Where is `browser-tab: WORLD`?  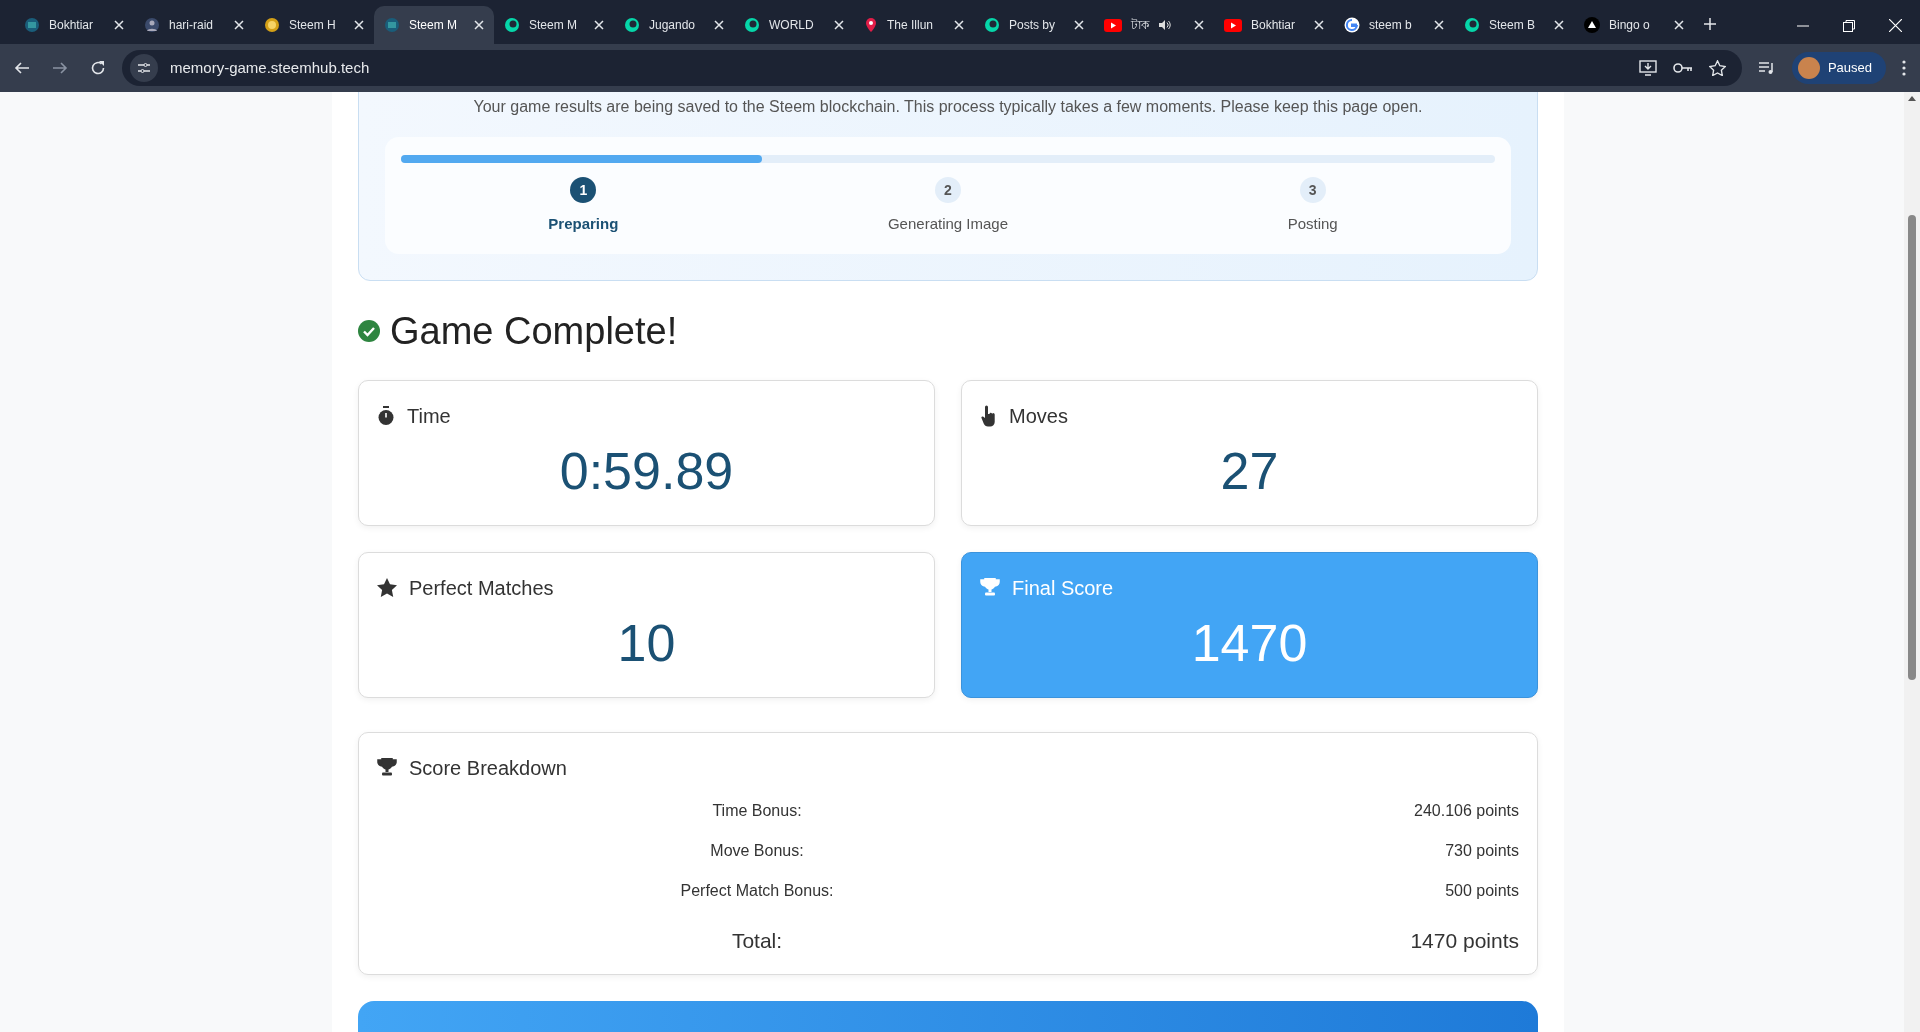 browser-tab: WORLD is located at coordinates (794, 25).